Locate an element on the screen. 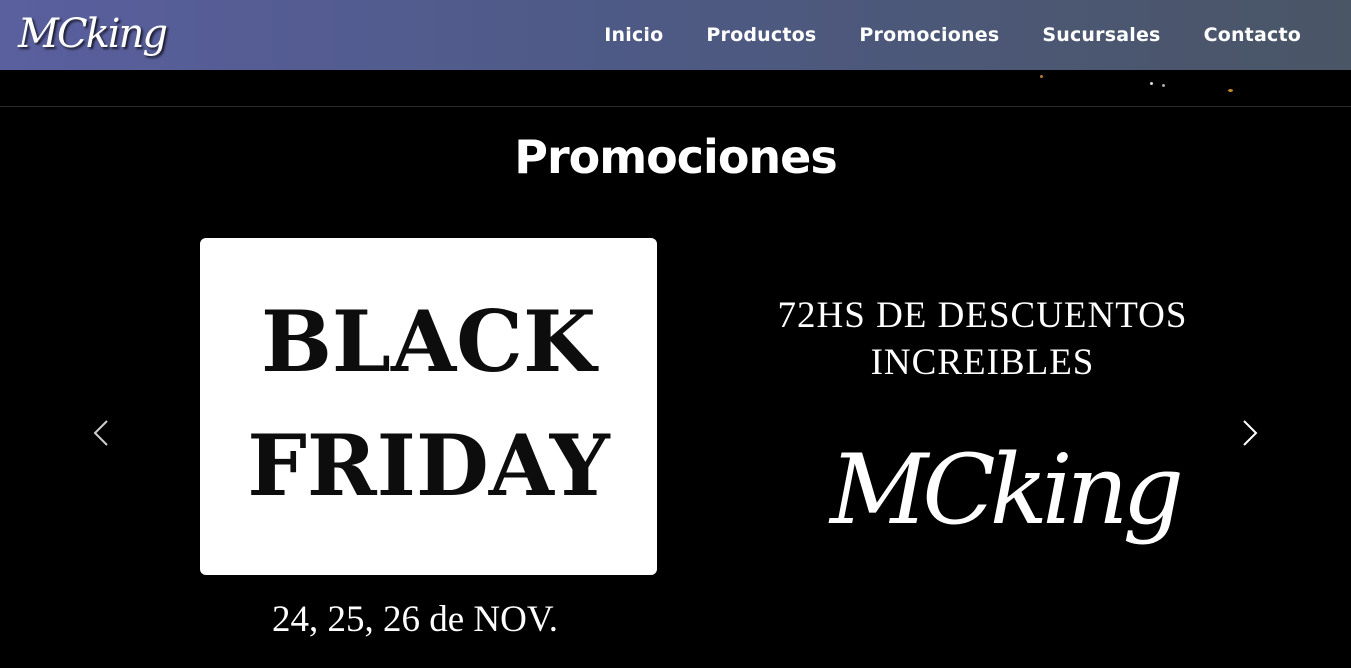  banner-line-friday: FRIDAY is located at coordinates (428, 465).